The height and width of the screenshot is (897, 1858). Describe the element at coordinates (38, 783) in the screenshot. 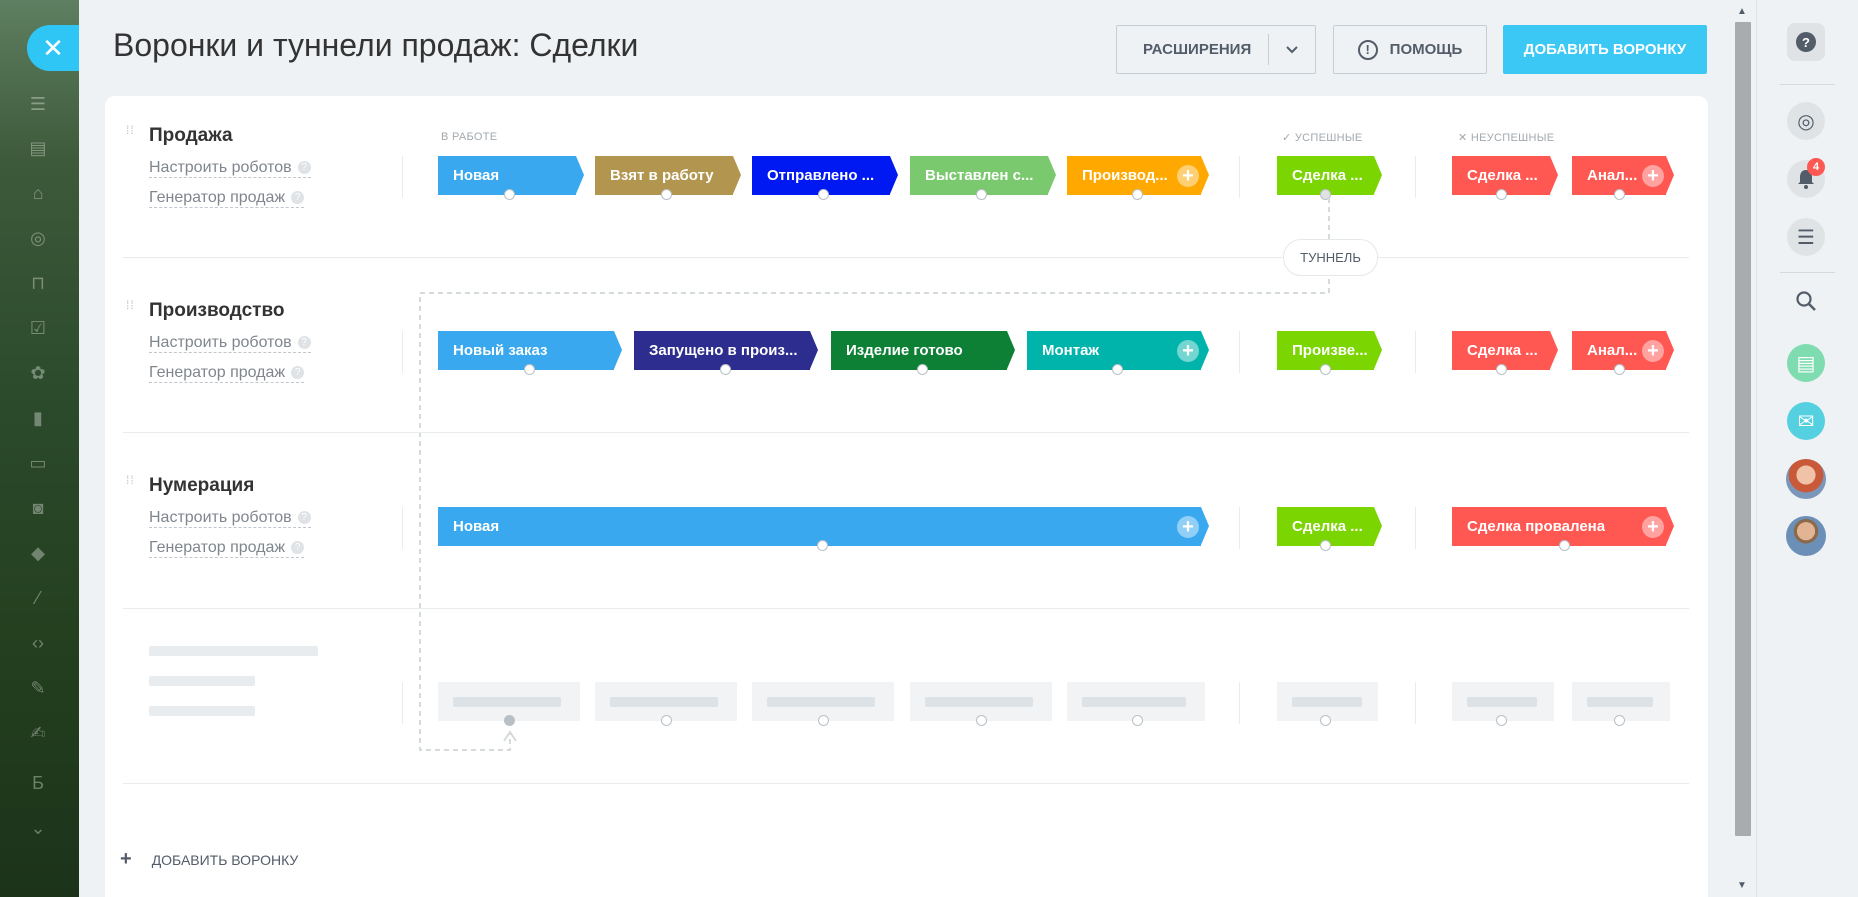

I see `b-icon: Б` at that location.